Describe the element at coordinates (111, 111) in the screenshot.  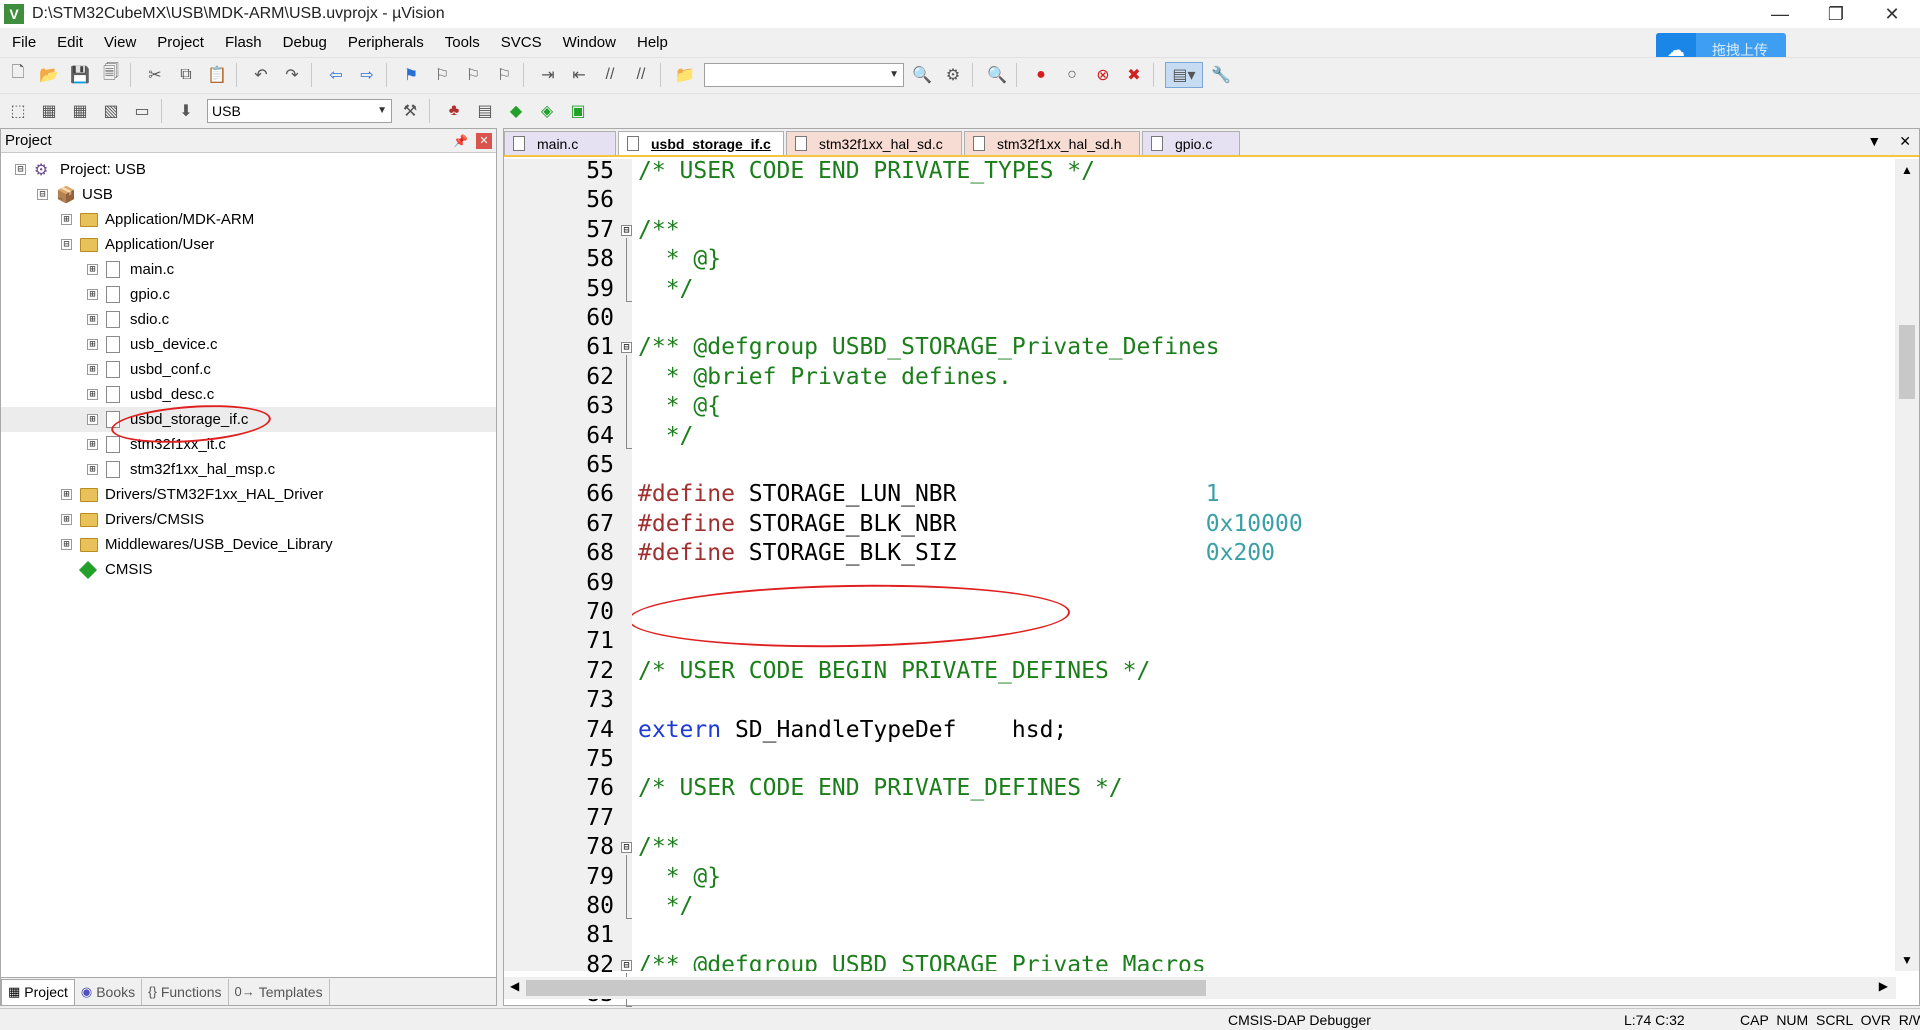
I see `batch-build-icon: ▧` at that location.